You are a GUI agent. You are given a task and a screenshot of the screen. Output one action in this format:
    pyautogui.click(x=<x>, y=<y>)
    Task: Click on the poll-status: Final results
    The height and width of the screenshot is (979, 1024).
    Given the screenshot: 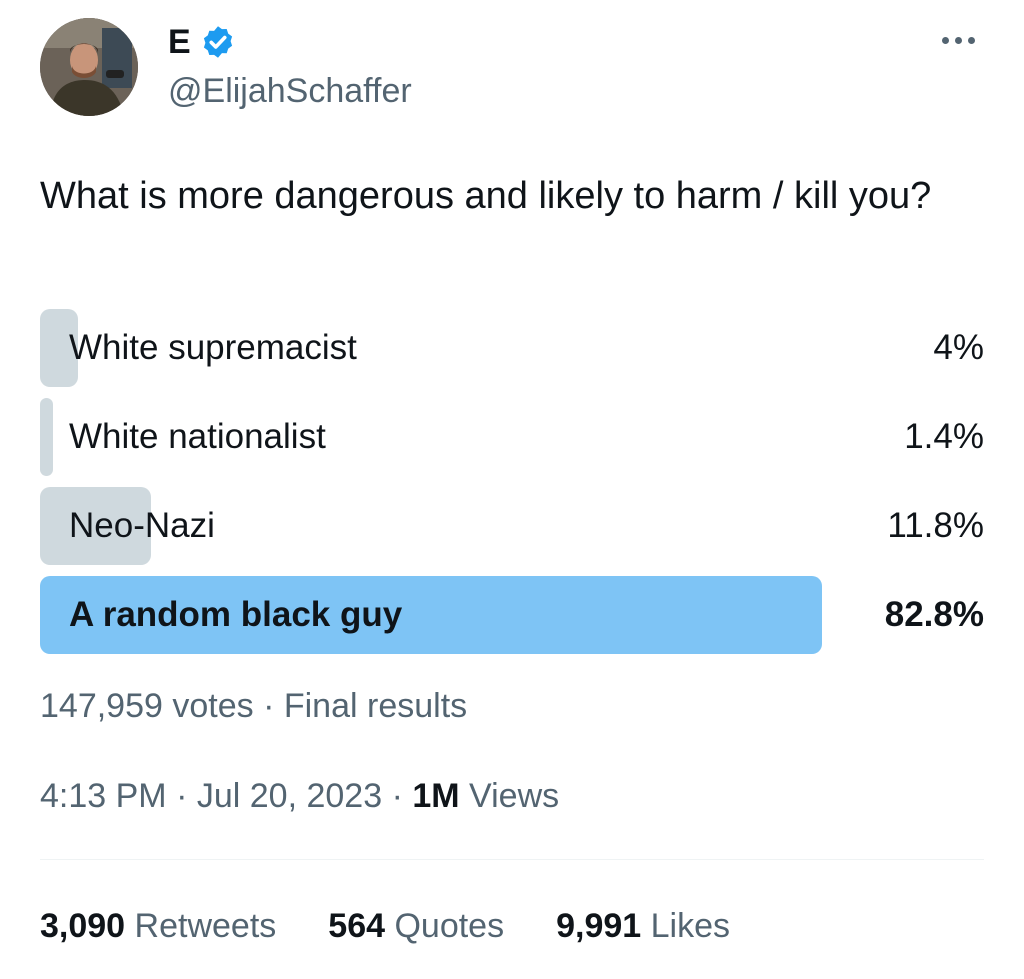 What is the action you would take?
    pyautogui.click(x=375, y=706)
    